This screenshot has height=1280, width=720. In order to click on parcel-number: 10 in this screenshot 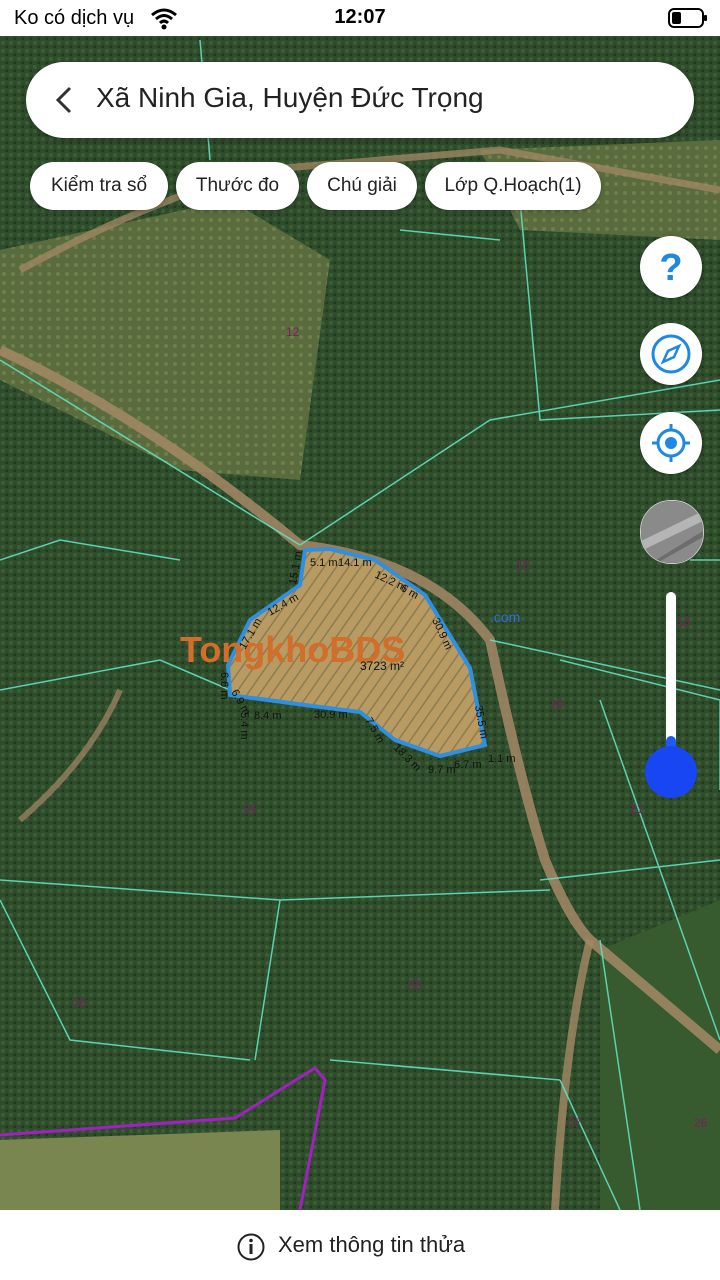, I will do `click(523, 565)`.